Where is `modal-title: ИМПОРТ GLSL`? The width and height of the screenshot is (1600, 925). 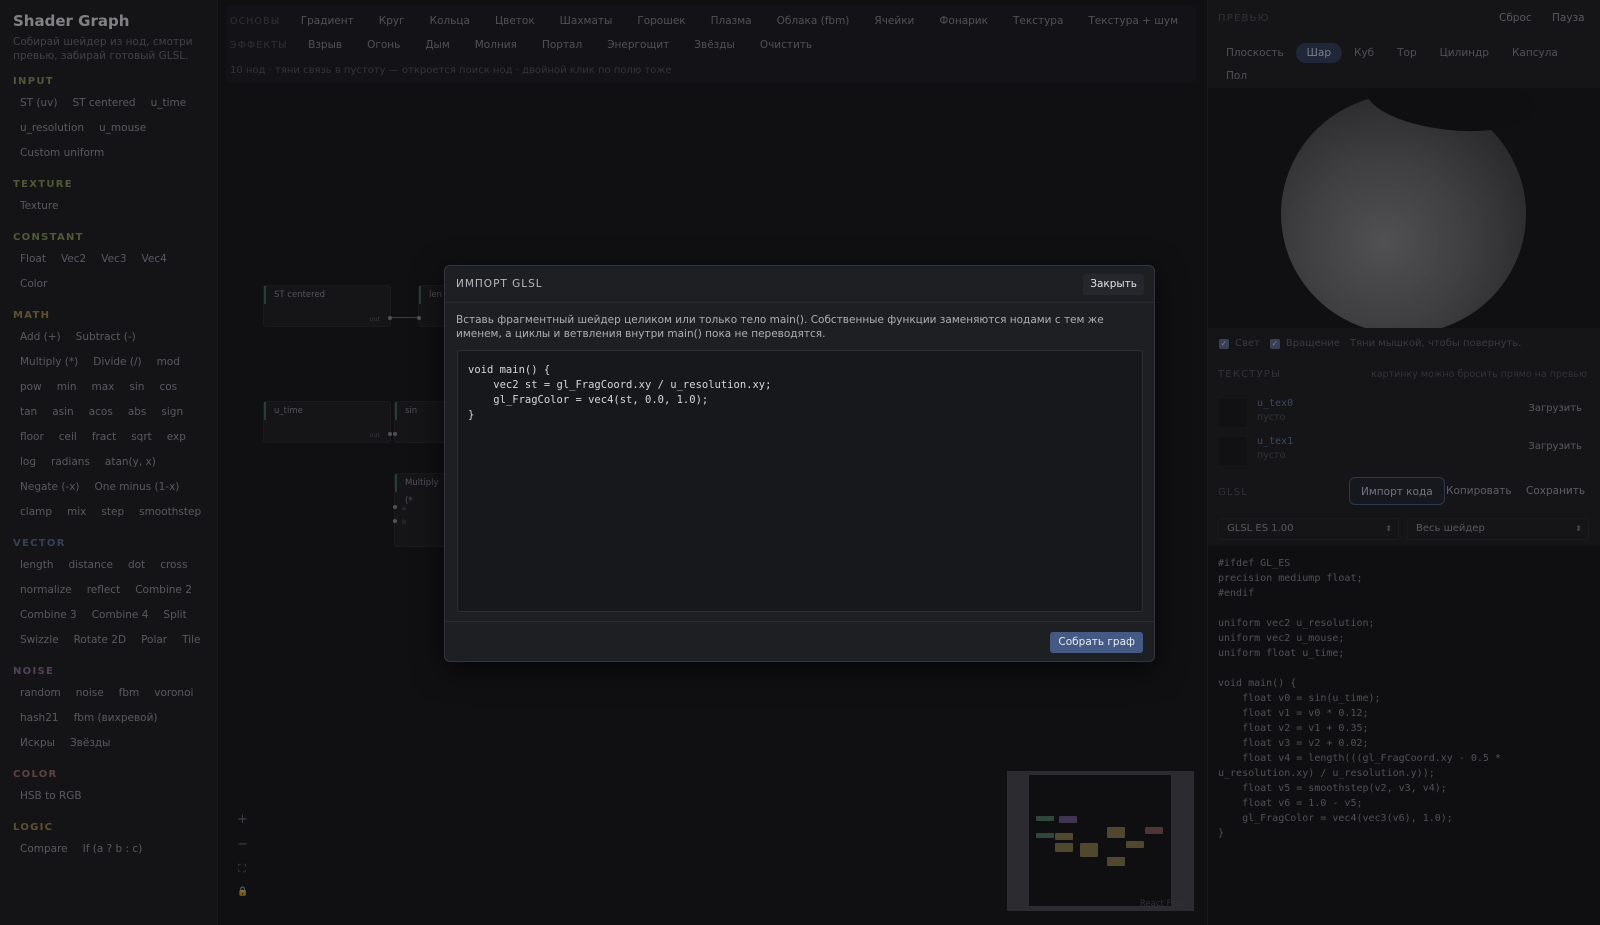
modal-title: ИМПОРТ GLSL is located at coordinates (499, 284).